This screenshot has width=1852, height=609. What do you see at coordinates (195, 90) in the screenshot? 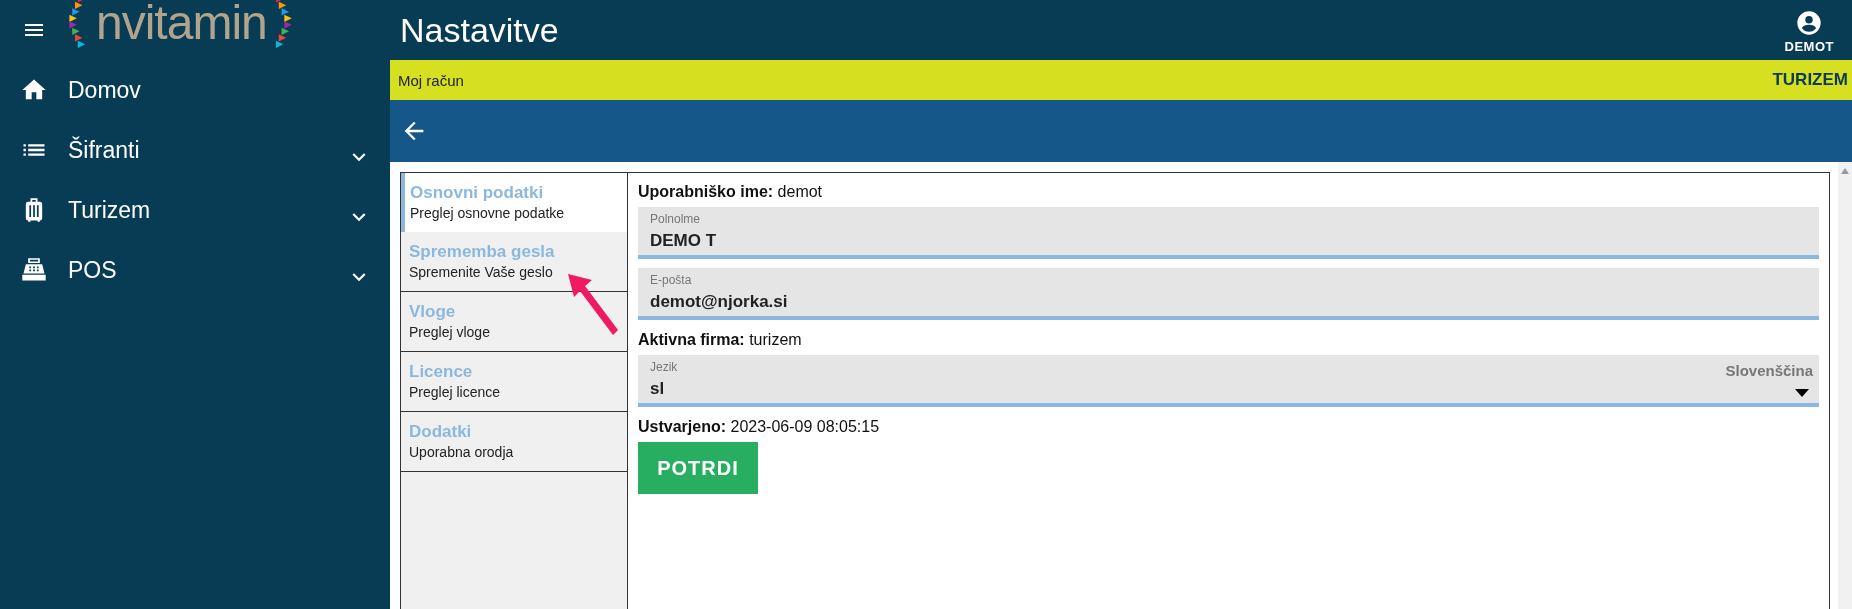
I see `sidebar-item: Domov` at bounding box center [195, 90].